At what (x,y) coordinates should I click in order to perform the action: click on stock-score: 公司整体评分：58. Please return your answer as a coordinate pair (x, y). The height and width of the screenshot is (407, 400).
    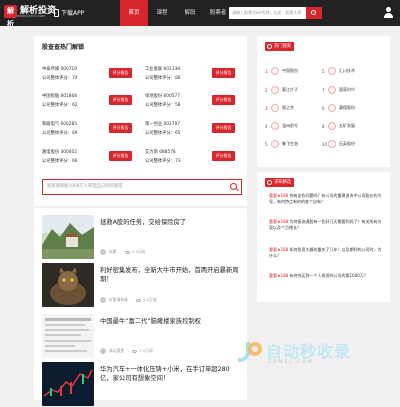
    Looking at the image, I should click on (163, 105).